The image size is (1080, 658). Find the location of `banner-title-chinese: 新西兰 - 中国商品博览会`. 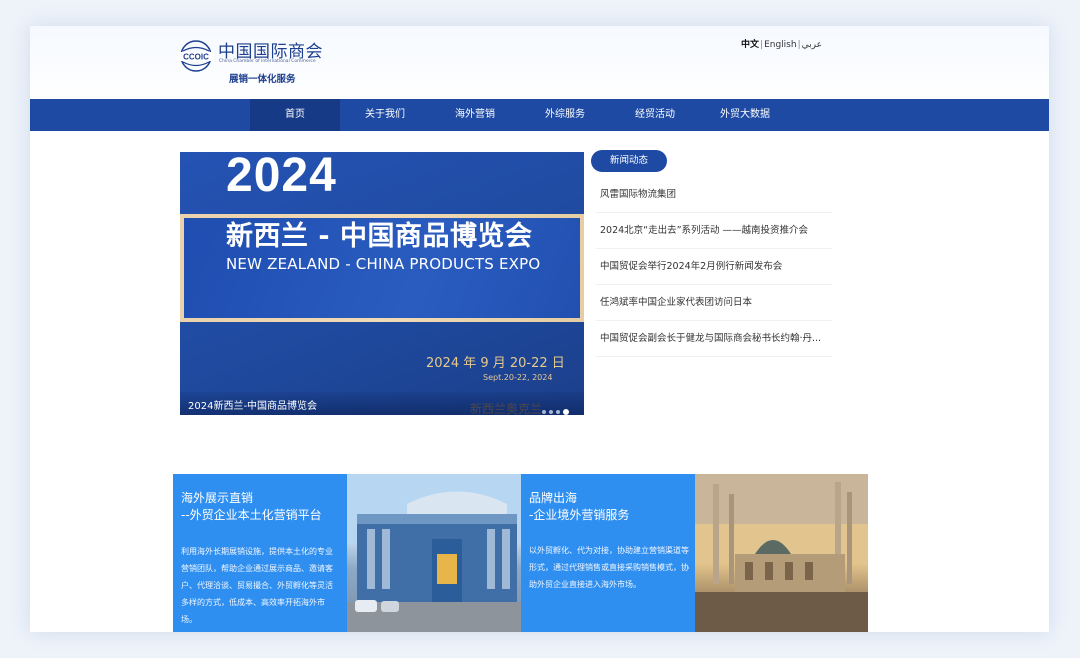

banner-title-chinese: 新西兰 - 中国商品博览会 is located at coordinates (379, 236).